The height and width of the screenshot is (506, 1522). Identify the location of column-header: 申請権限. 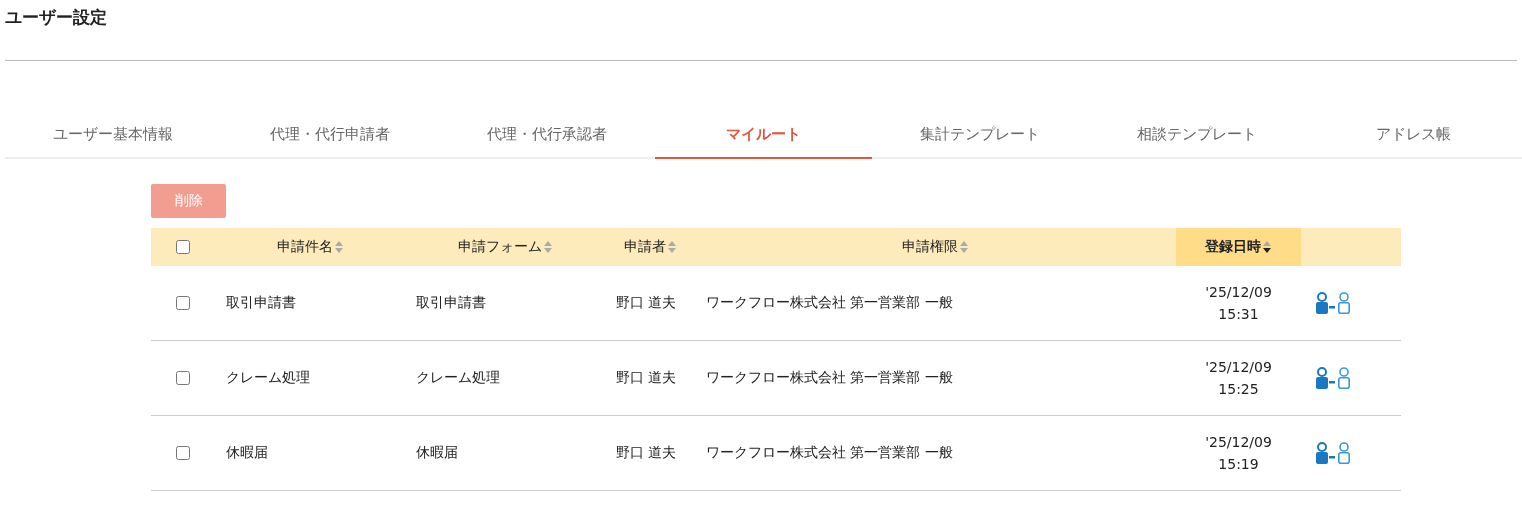
(935, 247).